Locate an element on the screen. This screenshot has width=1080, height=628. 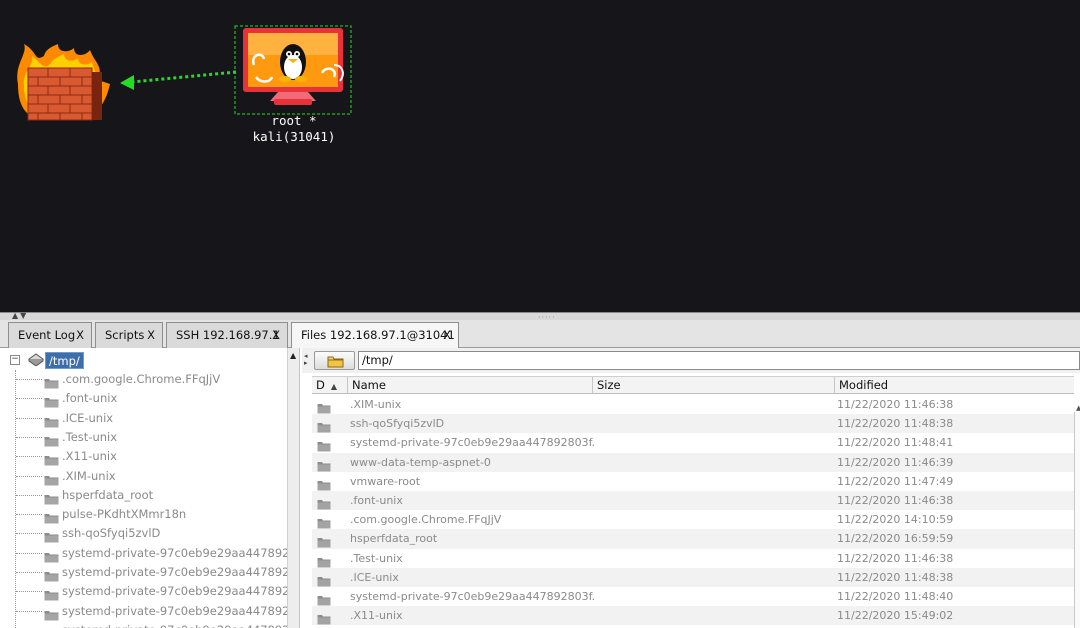
table-row: .X11-unix 11/22/2020 15:49:02 is located at coordinates (693, 617).